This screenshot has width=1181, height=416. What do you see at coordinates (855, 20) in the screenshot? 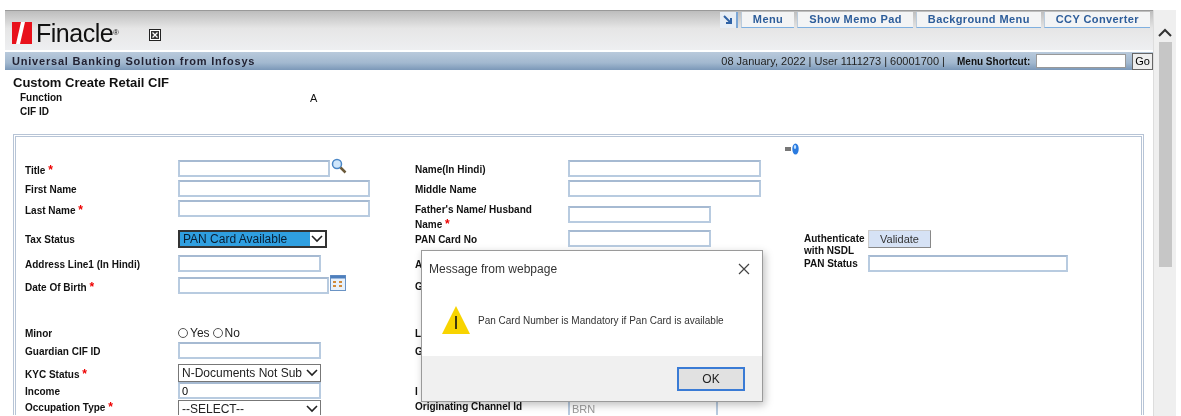
I see `menu-link: Show Memo Pad` at bounding box center [855, 20].